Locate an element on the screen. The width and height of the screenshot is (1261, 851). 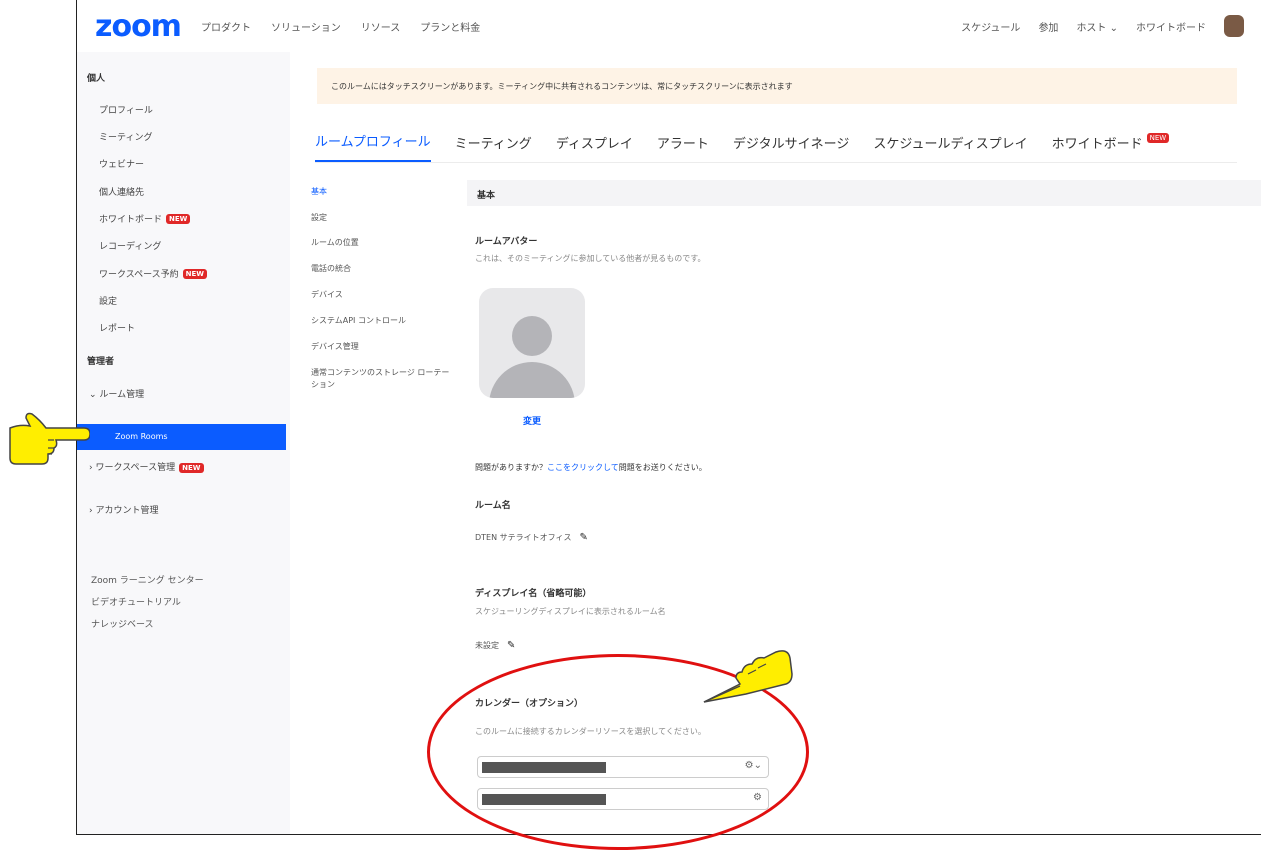
tab-label: ホワイトボード is located at coordinates (1097, 144).